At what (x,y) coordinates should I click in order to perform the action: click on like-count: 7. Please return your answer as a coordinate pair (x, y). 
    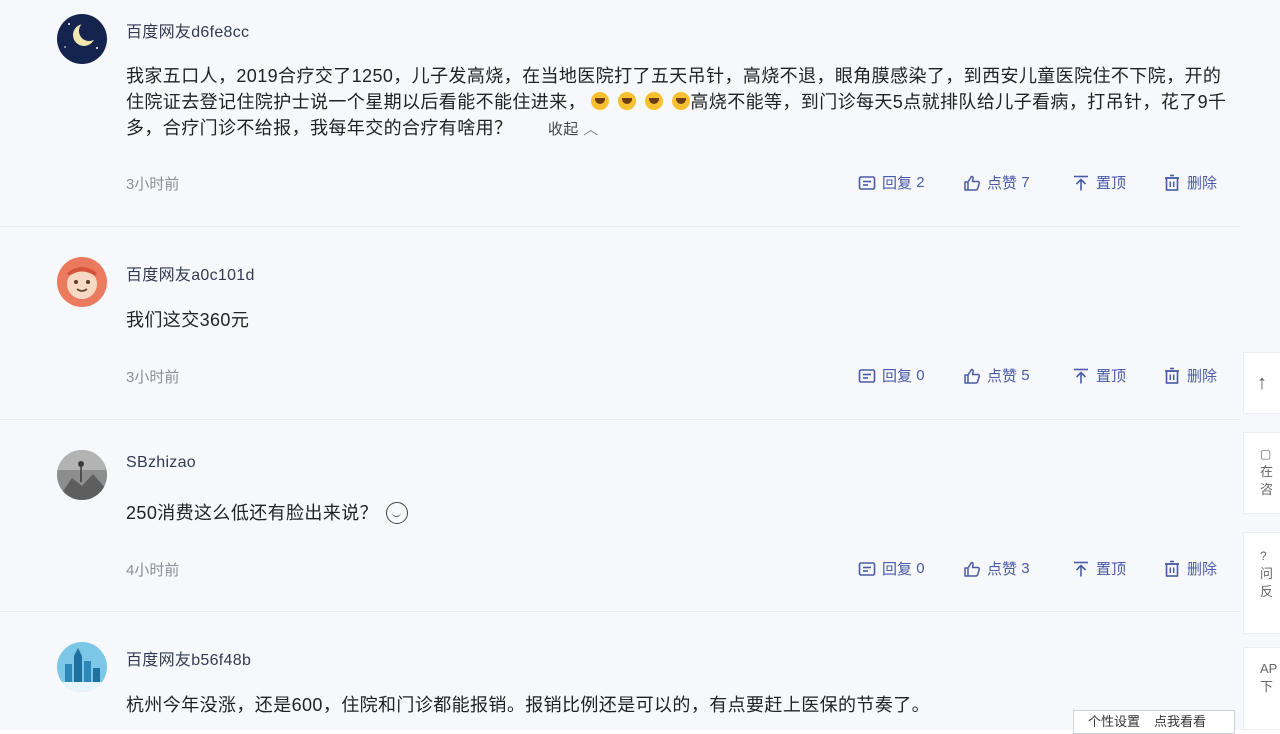
    Looking at the image, I should click on (1025, 182).